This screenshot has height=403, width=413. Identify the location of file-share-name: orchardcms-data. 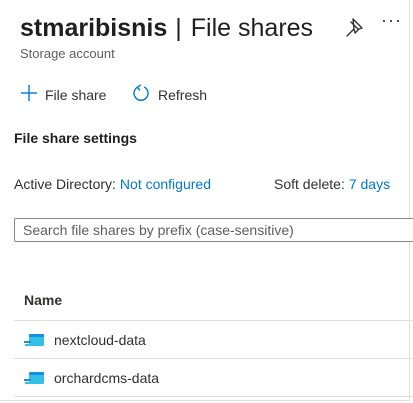
(106, 378).